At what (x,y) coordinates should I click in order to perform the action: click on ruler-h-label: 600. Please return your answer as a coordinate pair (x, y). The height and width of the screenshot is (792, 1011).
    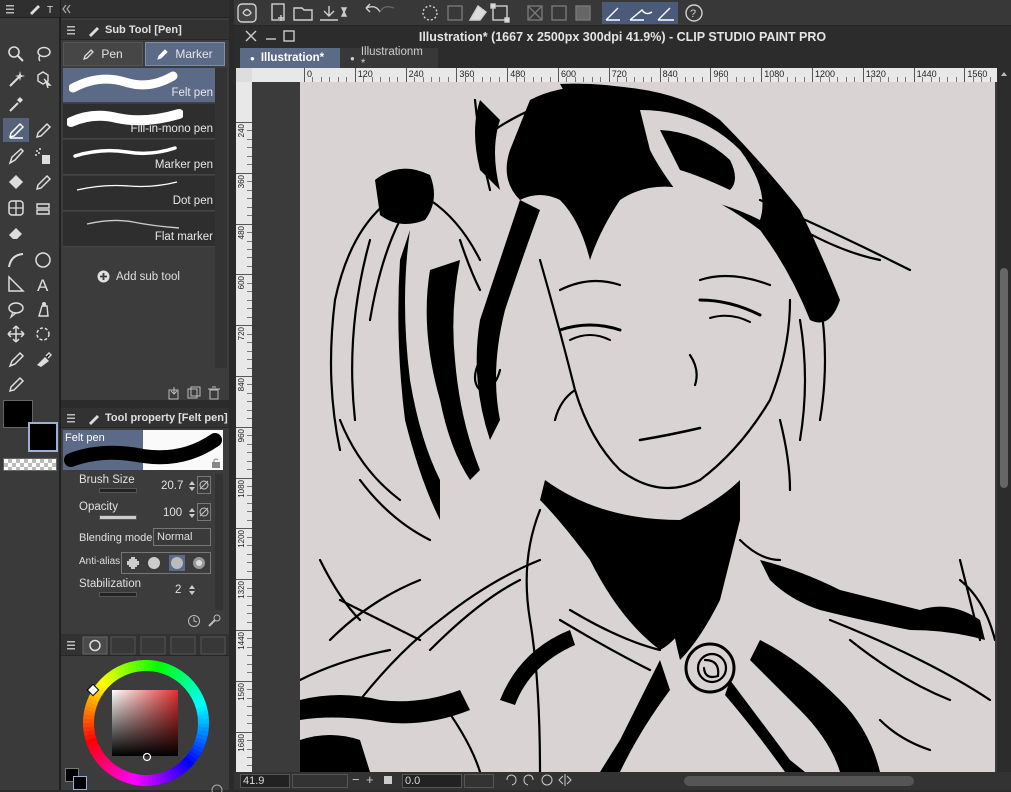
    Looking at the image, I should click on (569, 74).